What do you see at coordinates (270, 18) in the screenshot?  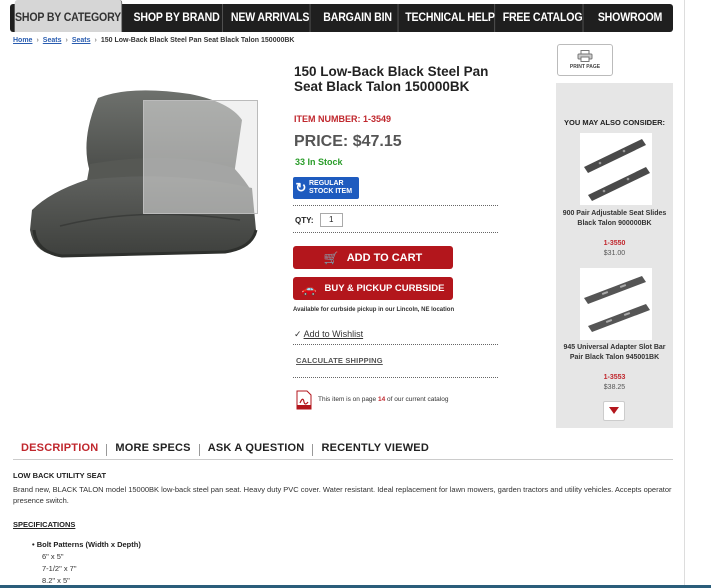 I see `nav-new-arrivals: NEW ARRIVALS` at bounding box center [270, 18].